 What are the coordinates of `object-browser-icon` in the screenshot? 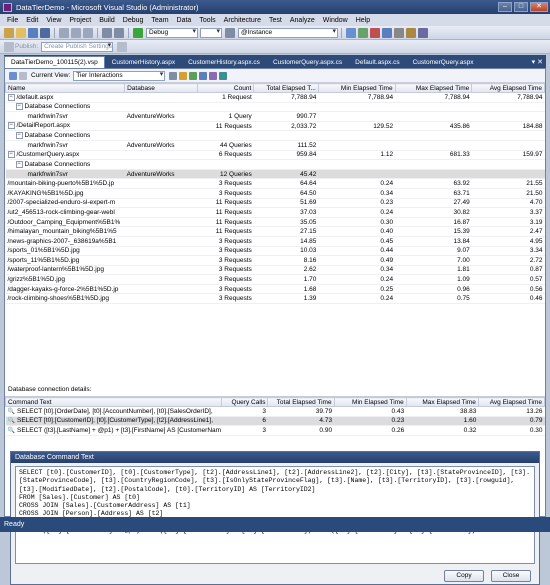 It's located at (387, 32).